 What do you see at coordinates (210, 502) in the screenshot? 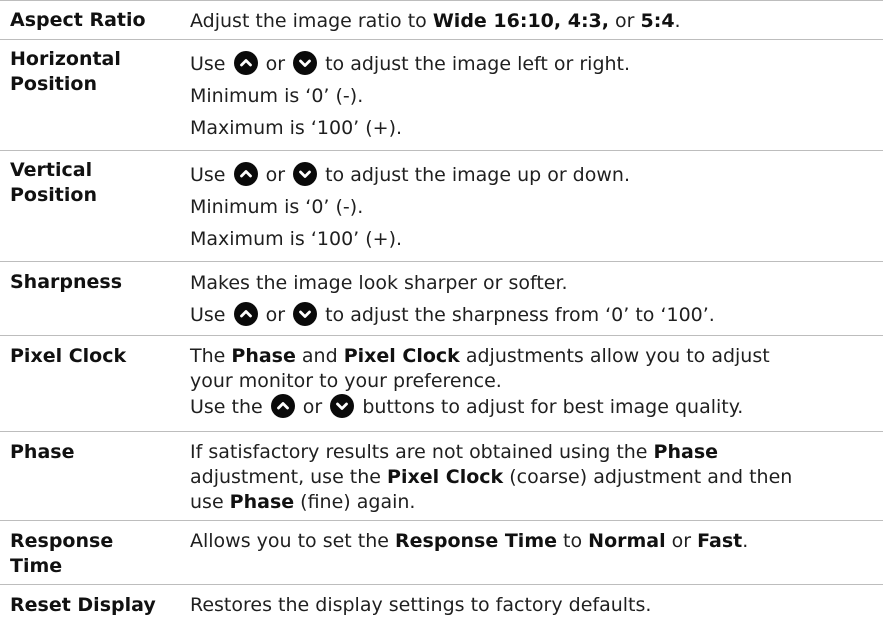
I see `text-run: use` at bounding box center [210, 502].